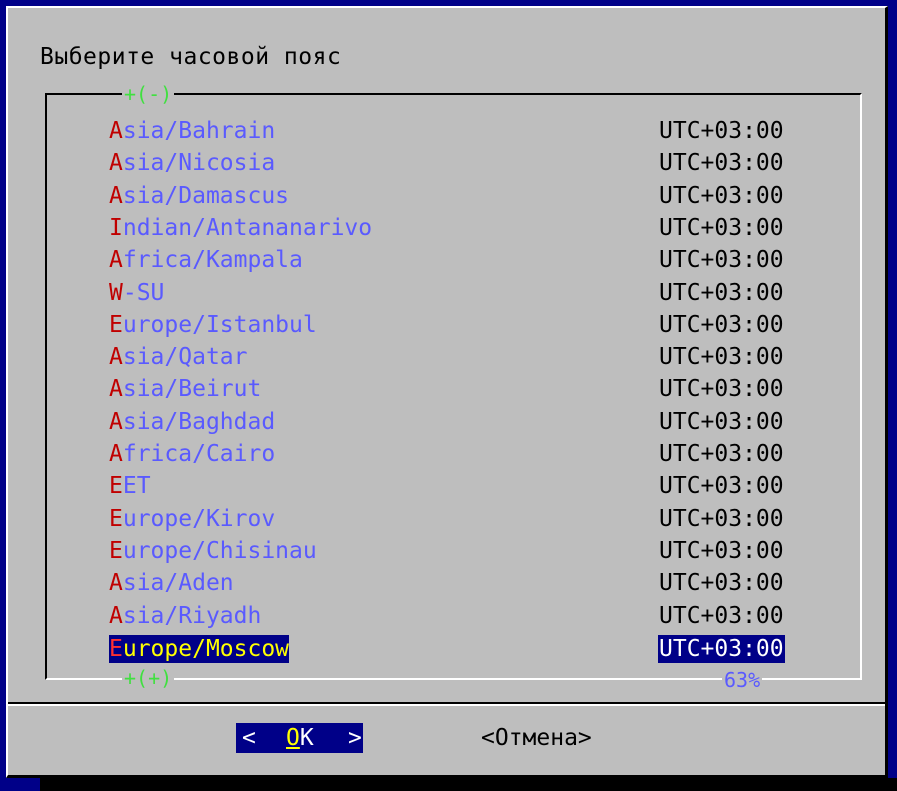  I want to click on timezone-item: Europe/Istanbul UTC+03:00, so click(447, 325).